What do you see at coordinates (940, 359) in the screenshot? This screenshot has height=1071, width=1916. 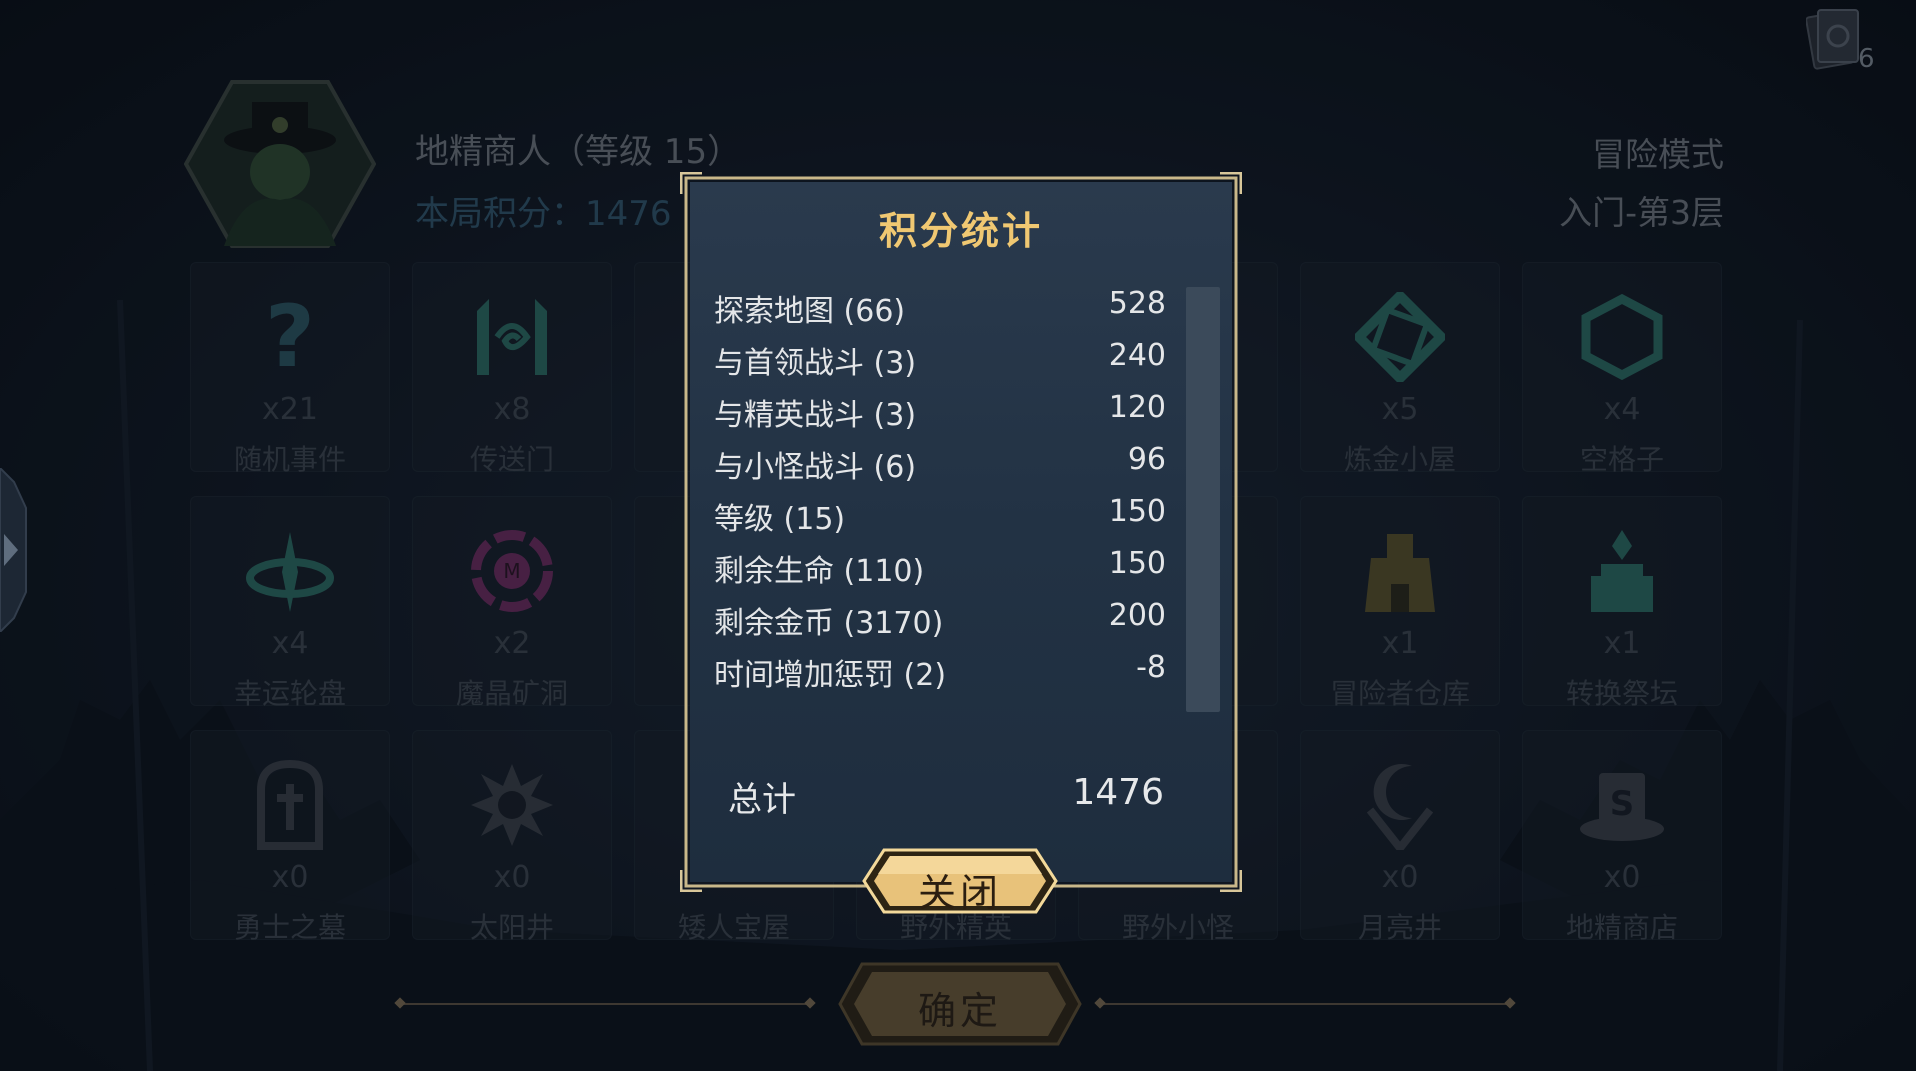 I see `stat-row: 与首领战斗 (3) 240` at bounding box center [940, 359].